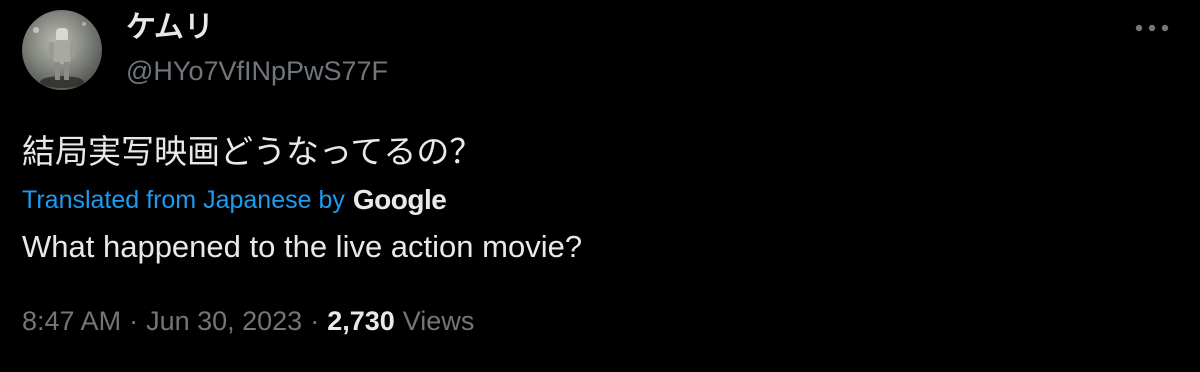 Image resolution: width=1200 pixels, height=372 pixels. Describe the element at coordinates (71, 321) in the screenshot. I see `tweet-time: 8:47 AM` at that location.